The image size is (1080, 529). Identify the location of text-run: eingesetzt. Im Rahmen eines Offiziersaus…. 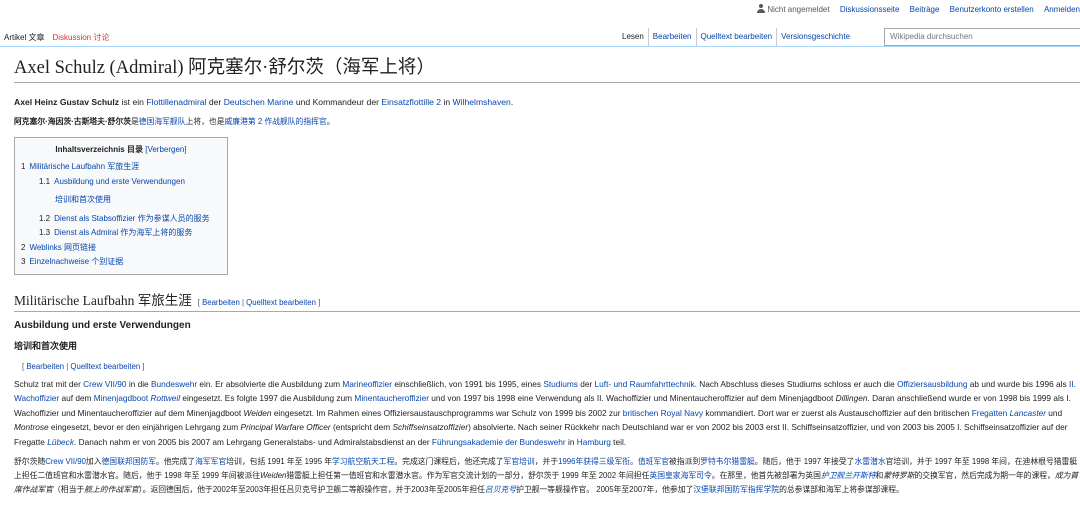
(447, 412).